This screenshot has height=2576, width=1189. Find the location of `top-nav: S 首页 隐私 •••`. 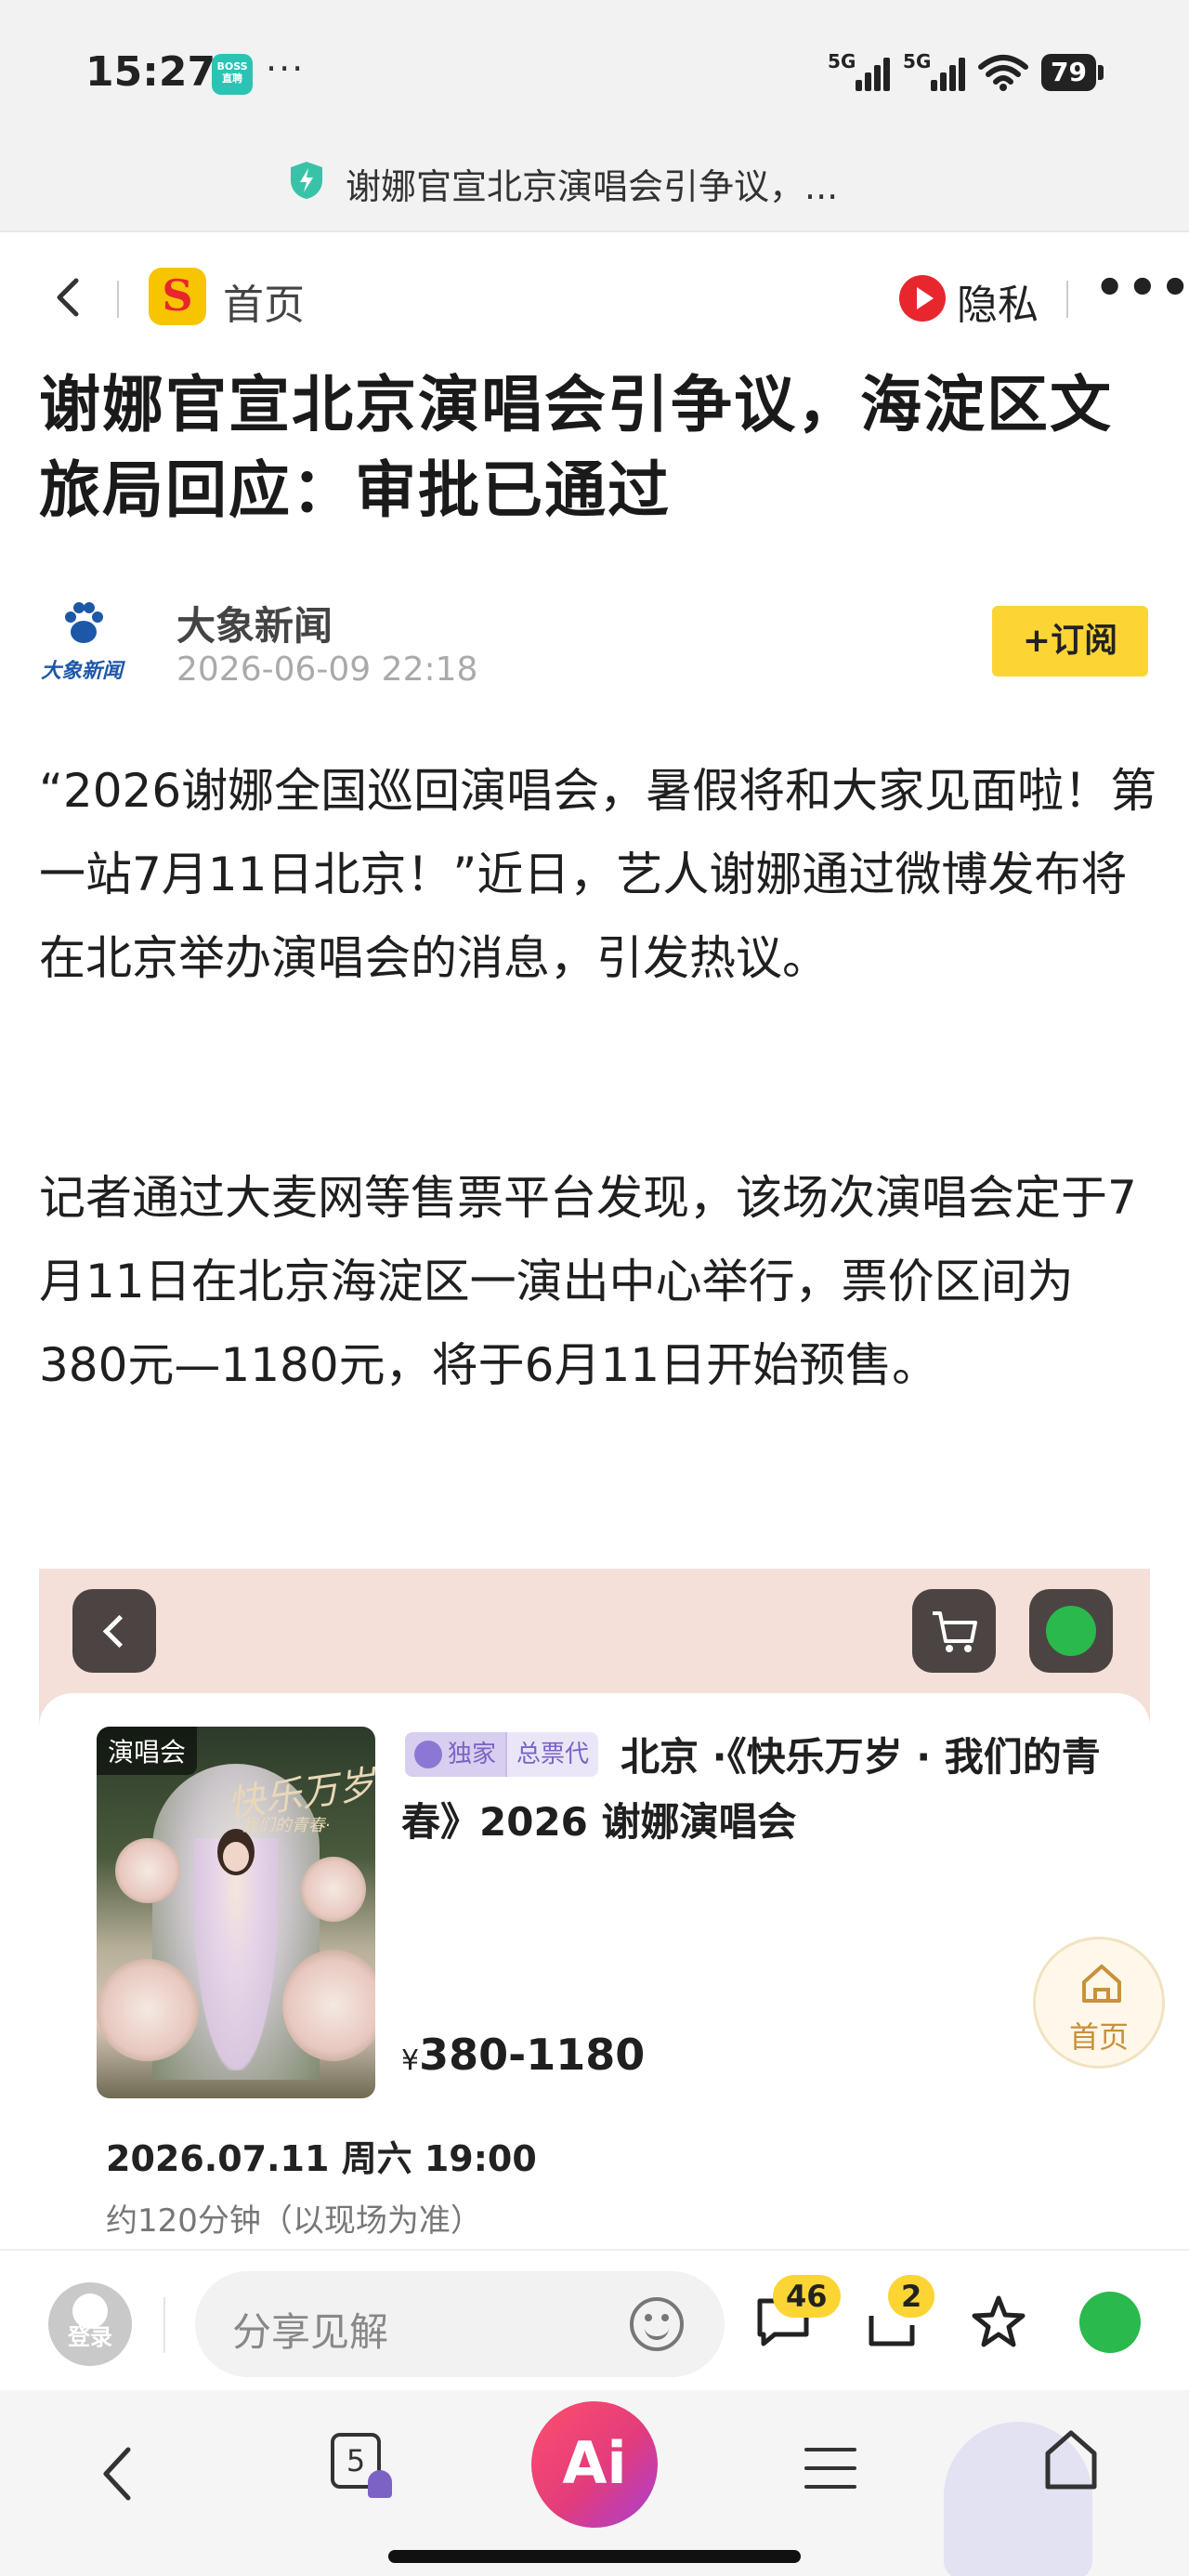

top-nav: S 首页 隐私 ••• is located at coordinates (594, 299).